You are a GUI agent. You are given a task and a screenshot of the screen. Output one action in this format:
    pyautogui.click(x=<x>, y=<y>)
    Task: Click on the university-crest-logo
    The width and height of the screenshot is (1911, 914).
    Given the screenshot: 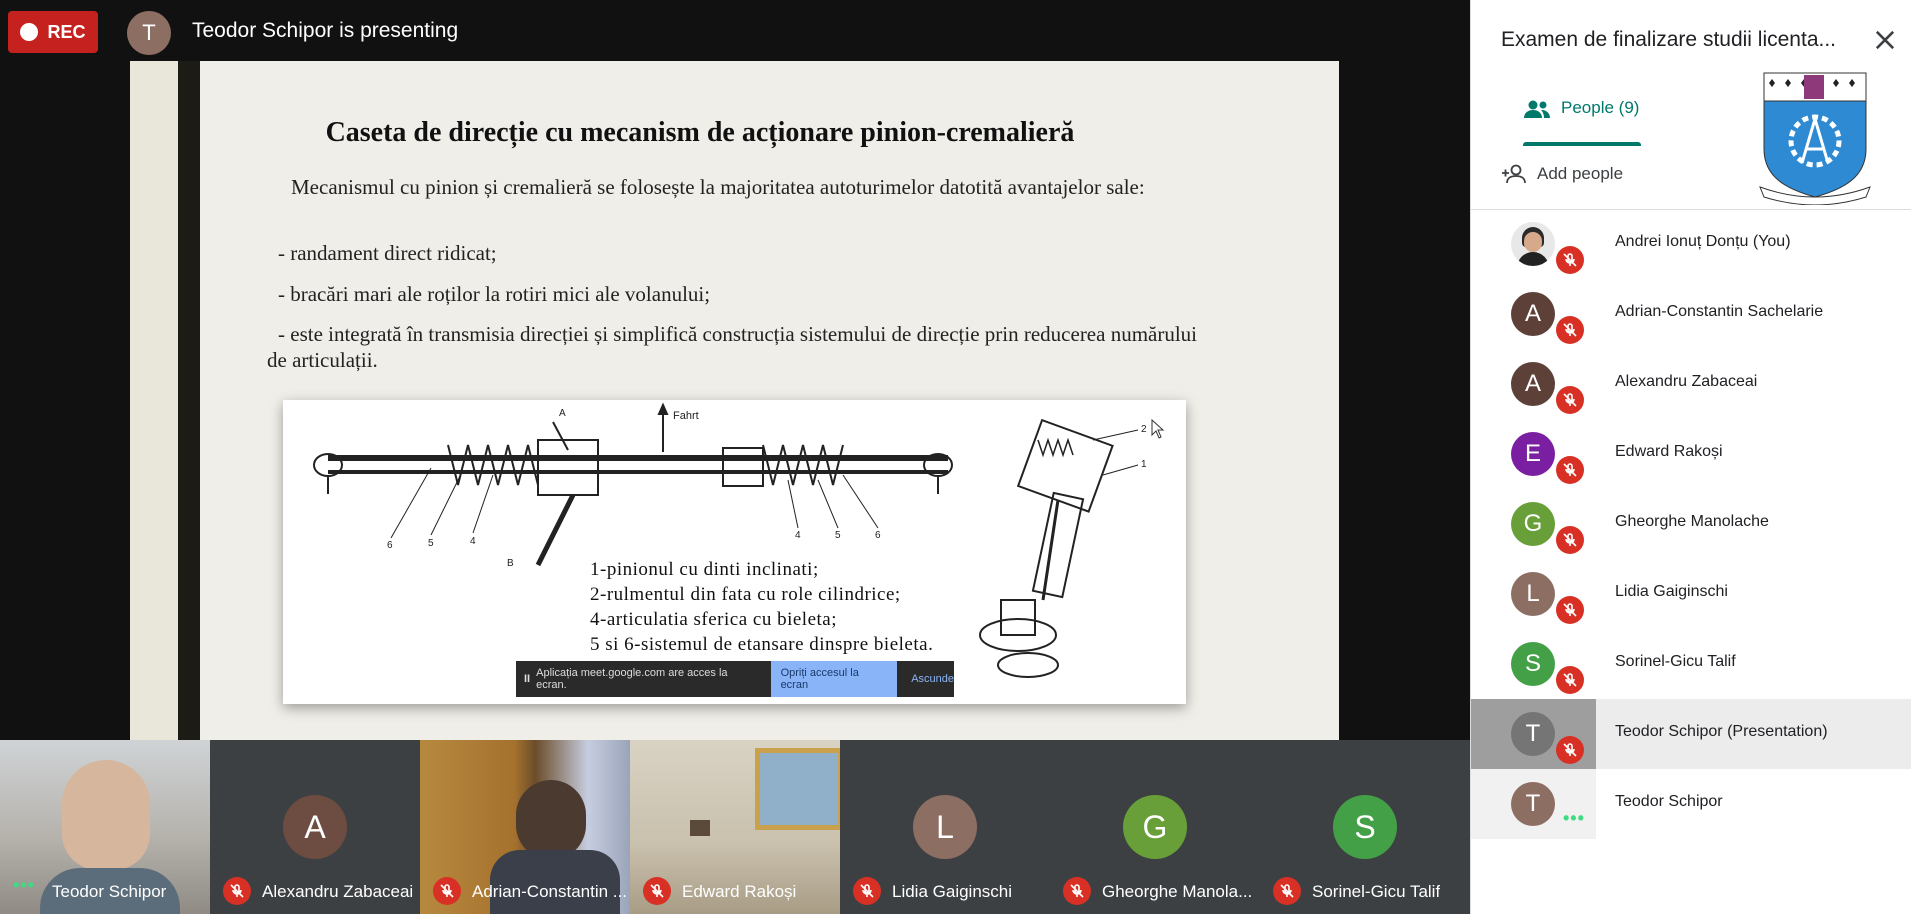 What is the action you would take?
    pyautogui.click(x=1815, y=138)
    